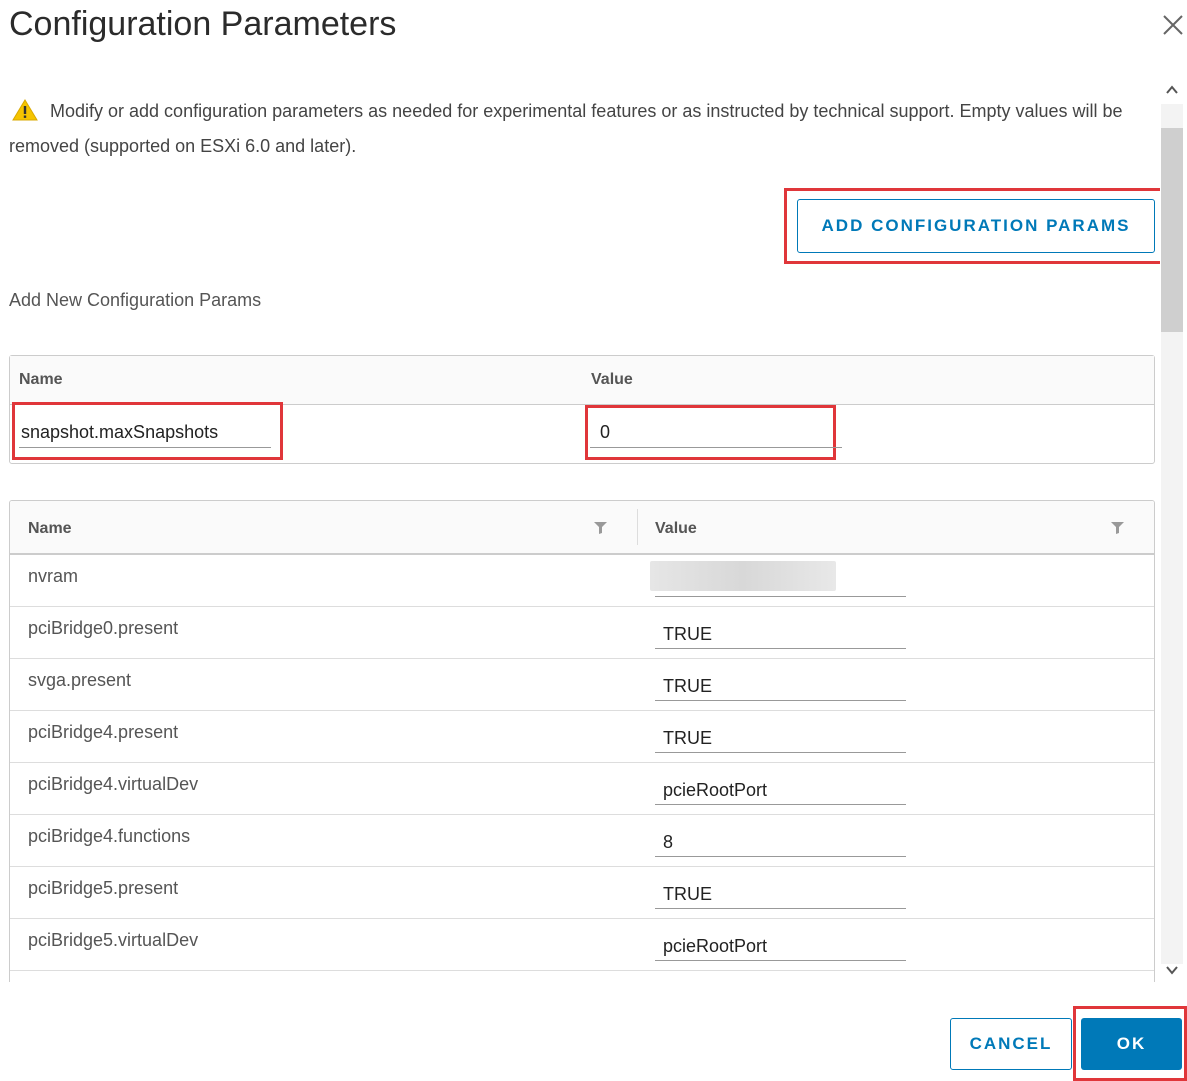 The width and height of the screenshot is (1187, 1081). What do you see at coordinates (582, 789) in the screenshot?
I see `table-row: pciBridge4.virtualDev` at bounding box center [582, 789].